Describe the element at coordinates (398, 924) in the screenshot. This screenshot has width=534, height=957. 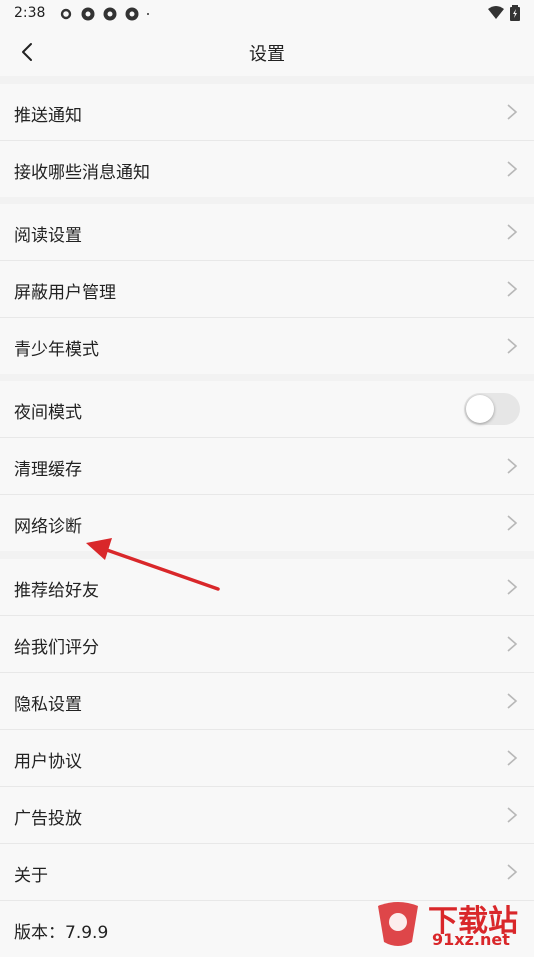
I see `logo-mark-icon` at that location.